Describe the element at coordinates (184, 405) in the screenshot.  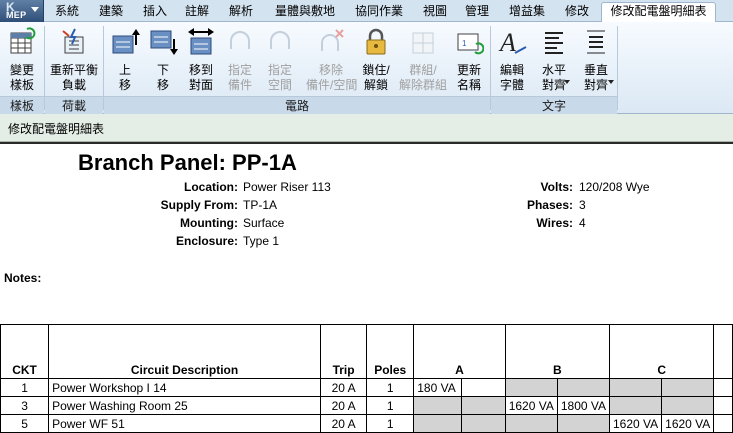
I see `cell-description: Power Washing Room 25` at that location.